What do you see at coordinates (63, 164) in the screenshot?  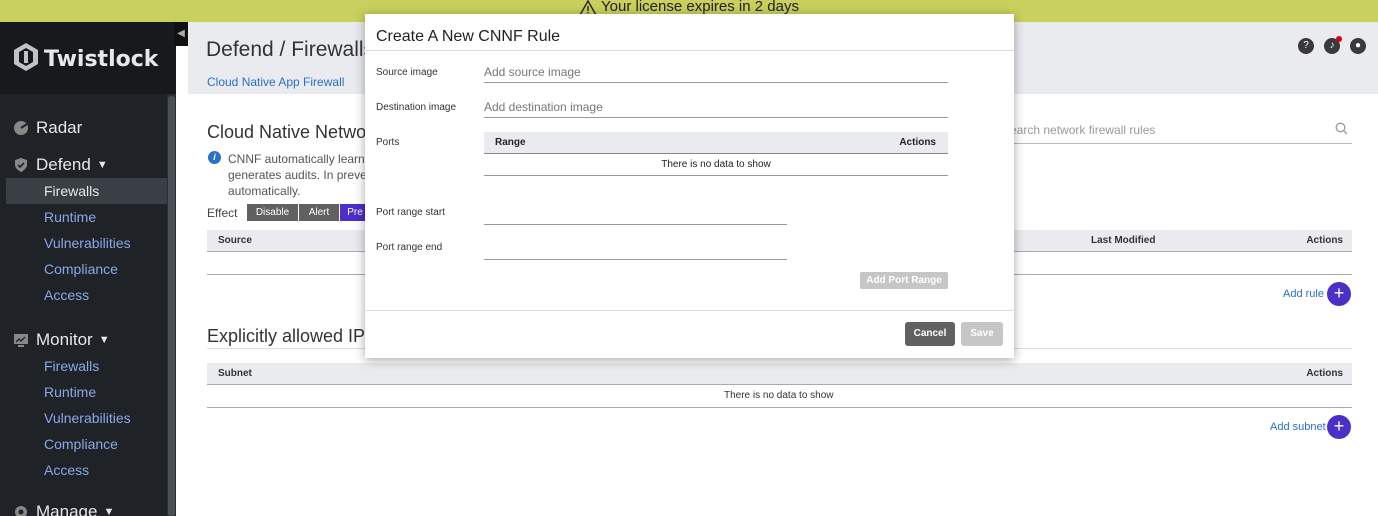 I see `nav-defend-label: Defend` at bounding box center [63, 164].